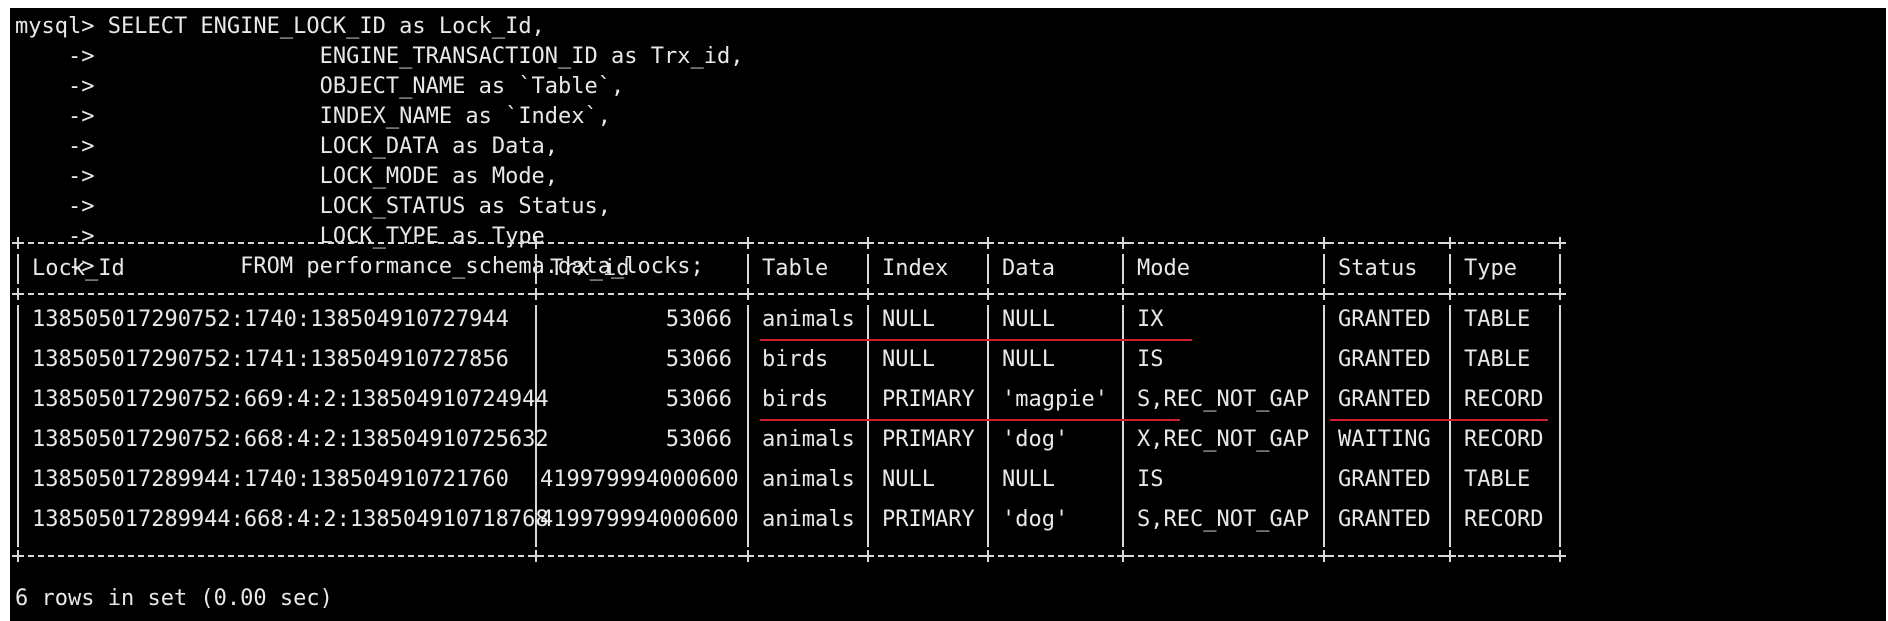 The width and height of the screenshot is (1888, 621). What do you see at coordinates (1223, 399) in the screenshot?
I see `table-cell: S,REC_NOT_GAP` at bounding box center [1223, 399].